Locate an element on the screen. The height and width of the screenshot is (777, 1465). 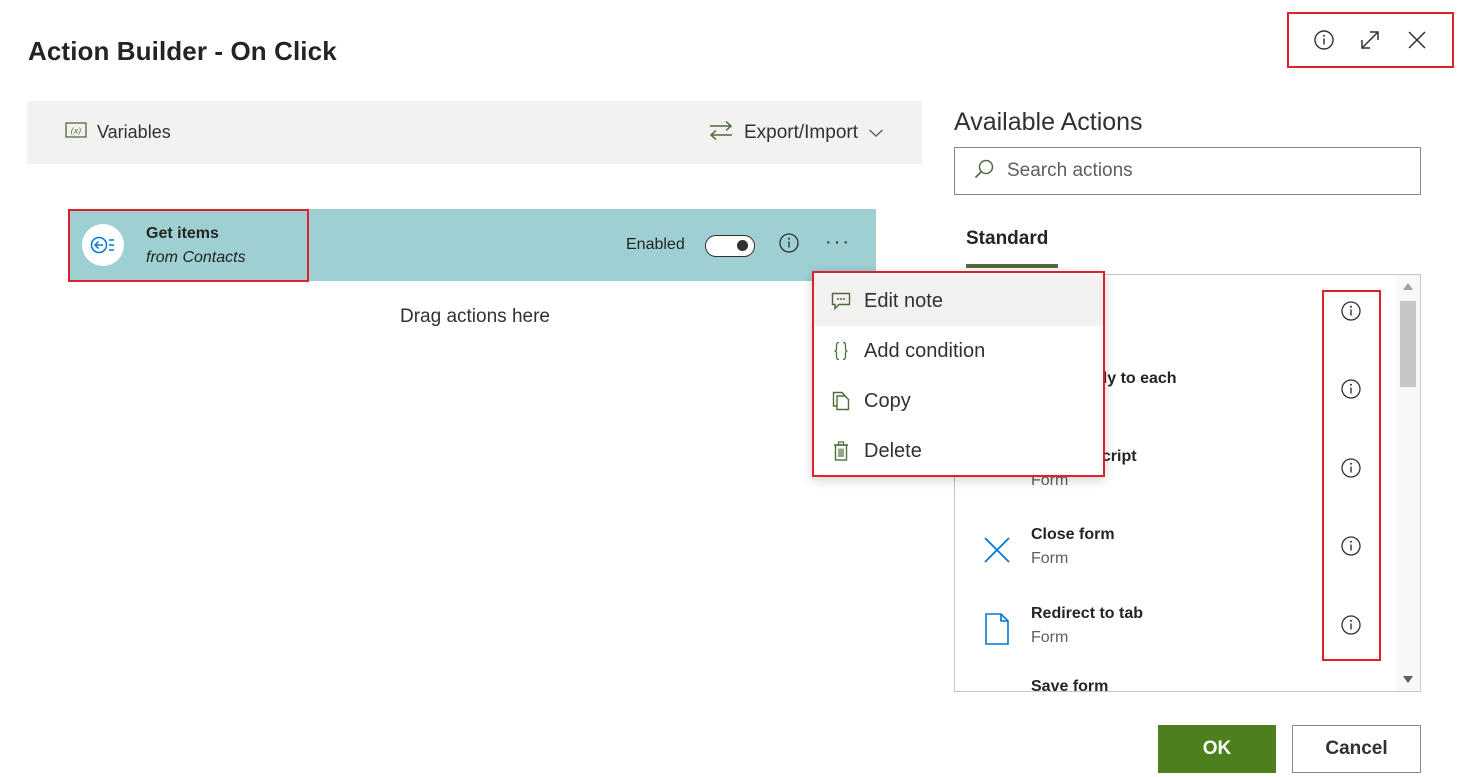
trash-icon is located at coordinates (841, 451).